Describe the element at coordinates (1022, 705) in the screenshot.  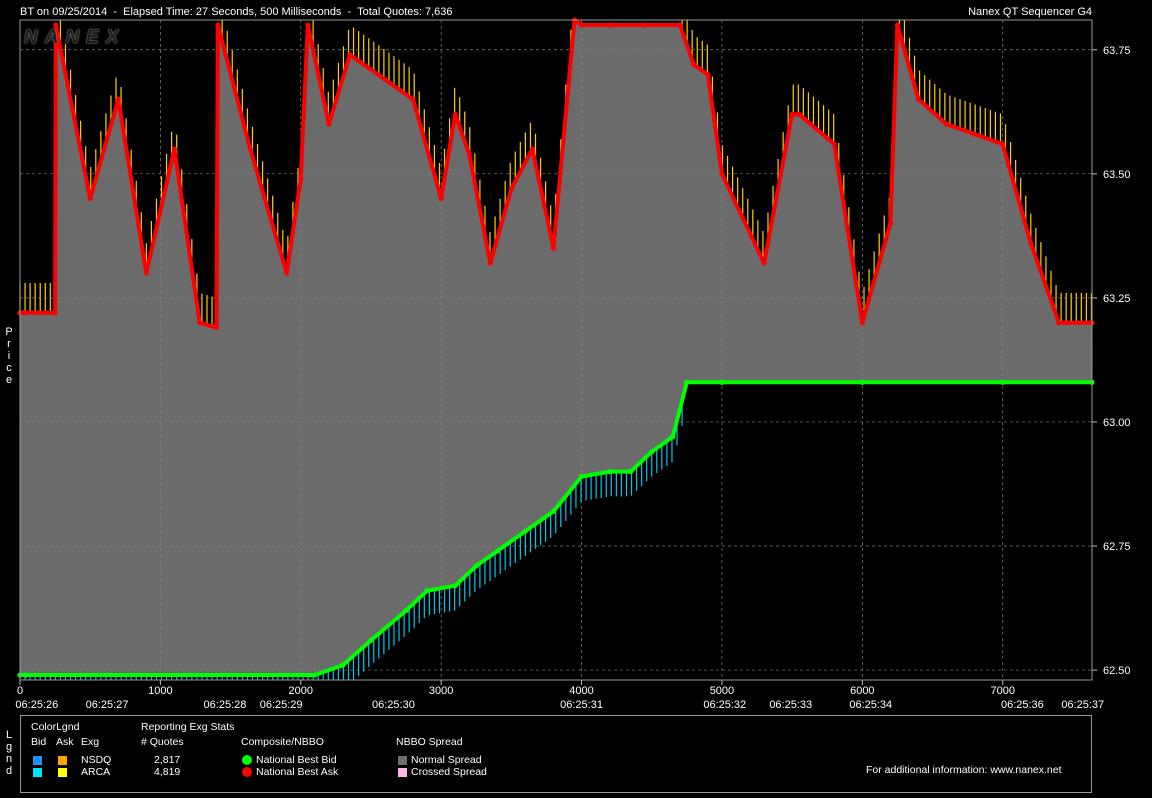
I see `x-time-label: 06:25:36` at that location.